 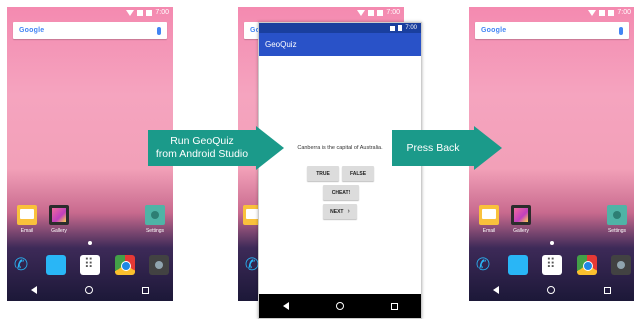 I want to click on app-bar: GeoQuiz, so click(x=340, y=44).